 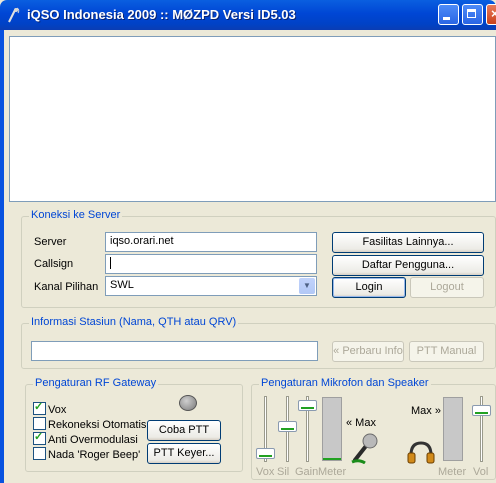 I want to click on vox-slider-thumb, so click(x=265, y=453).